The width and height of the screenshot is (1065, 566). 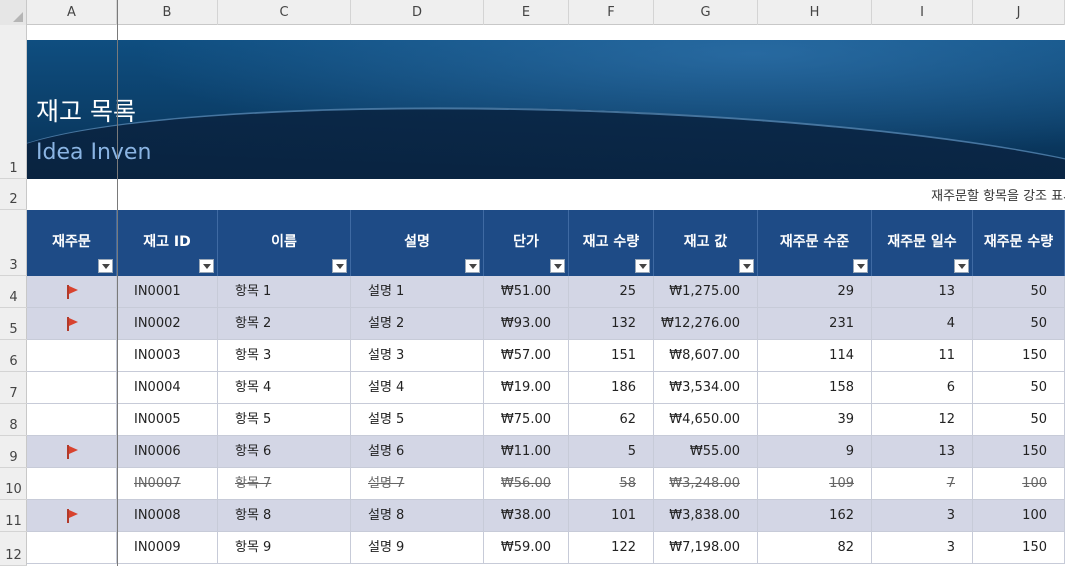 I want to click on column-header: F, so click(x=611, y=12).